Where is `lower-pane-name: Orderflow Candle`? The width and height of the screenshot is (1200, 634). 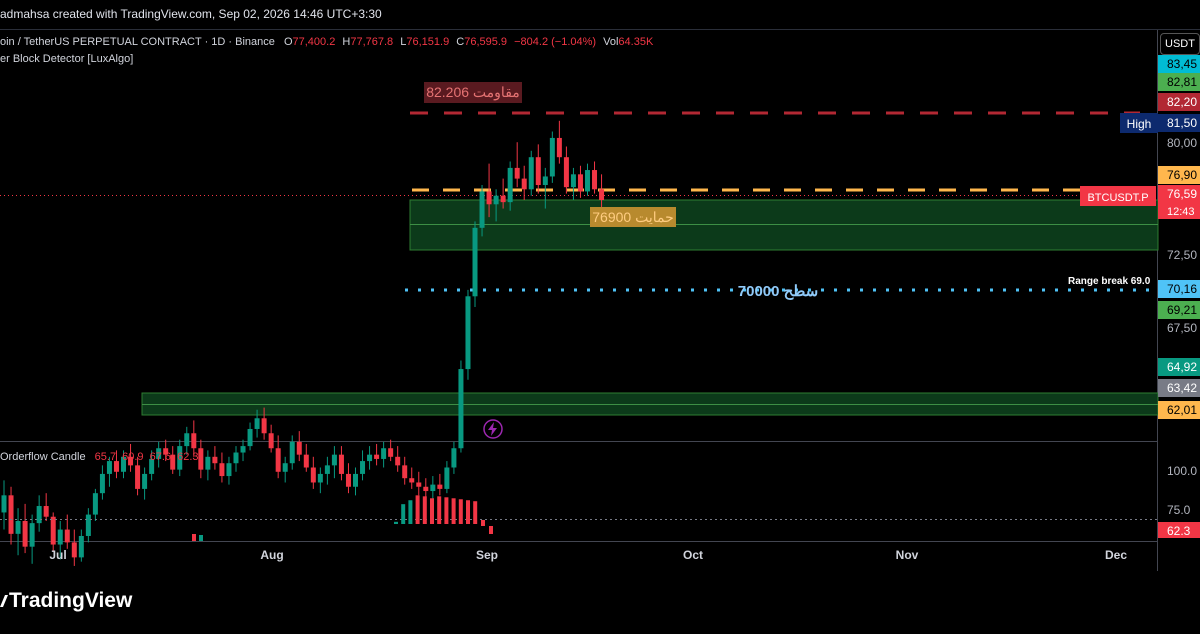 lower-pane-name: Orderflow Candle is located at coordinates (43, 457).